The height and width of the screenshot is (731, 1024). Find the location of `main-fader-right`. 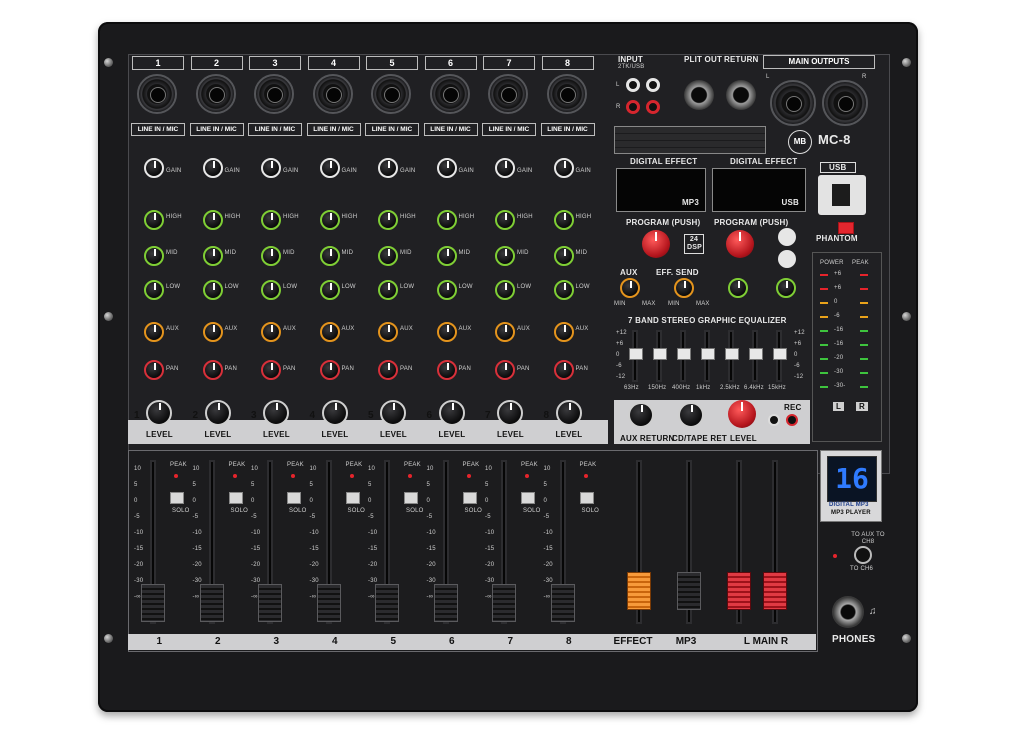

main-fader-right is located at coordinates (775, 591).